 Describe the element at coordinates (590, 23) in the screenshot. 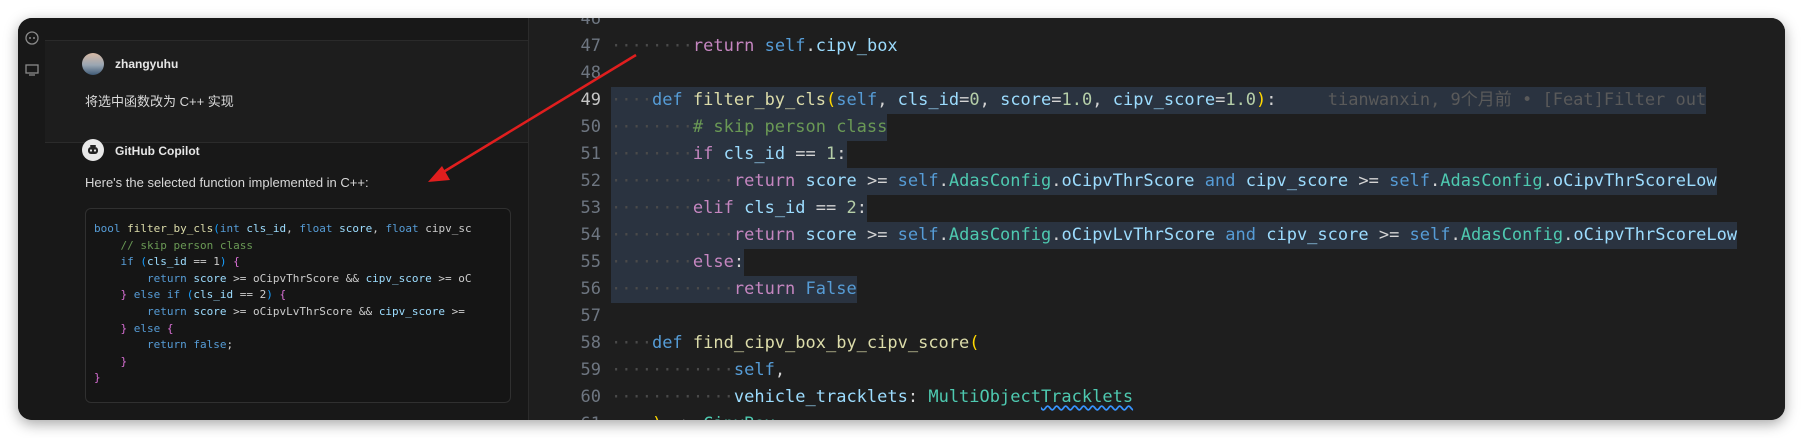

I see `line-number: 46` at that location.